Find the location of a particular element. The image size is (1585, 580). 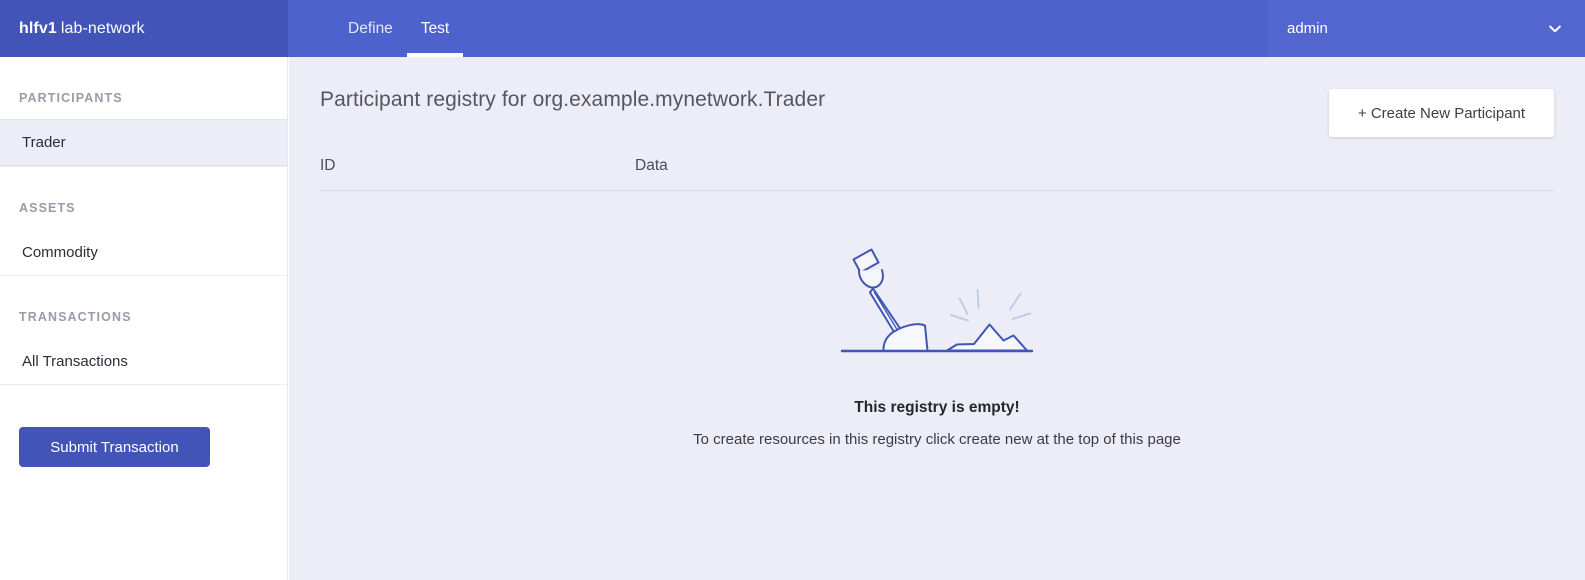

empty-state-title: This registry is empty! is located at coordinates (937, 407).